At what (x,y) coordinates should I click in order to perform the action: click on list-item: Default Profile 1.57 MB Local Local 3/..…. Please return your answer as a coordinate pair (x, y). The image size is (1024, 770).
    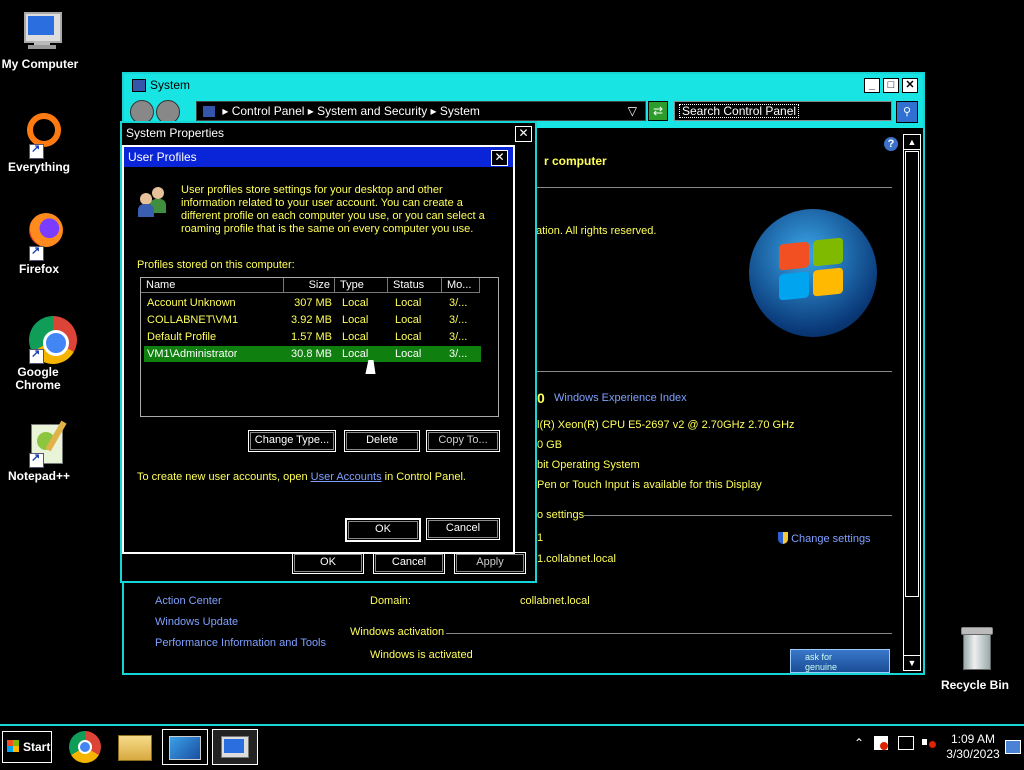
    Looking at the image, I should click on (312, 337).